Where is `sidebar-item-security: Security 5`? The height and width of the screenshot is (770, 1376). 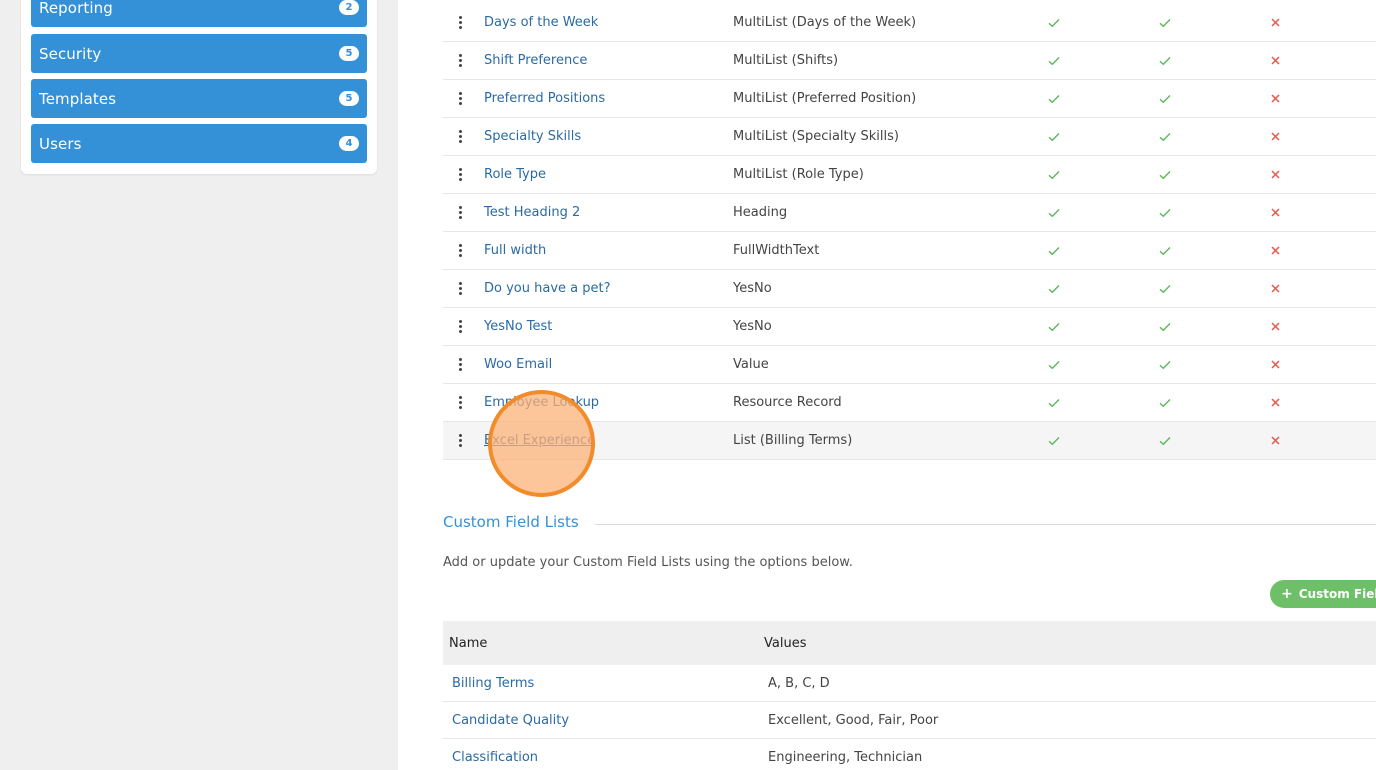 sidebar-item-security: Security 5 is located at coordinates (199, 53).